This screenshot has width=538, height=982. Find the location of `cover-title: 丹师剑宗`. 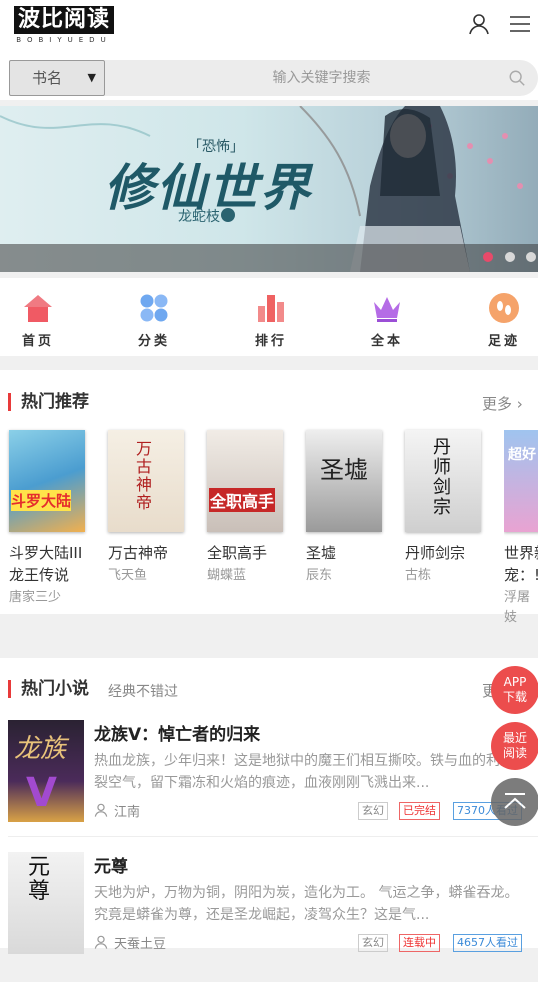

cover-title: 丹师剑宗 is located at coordinates (442, 477).